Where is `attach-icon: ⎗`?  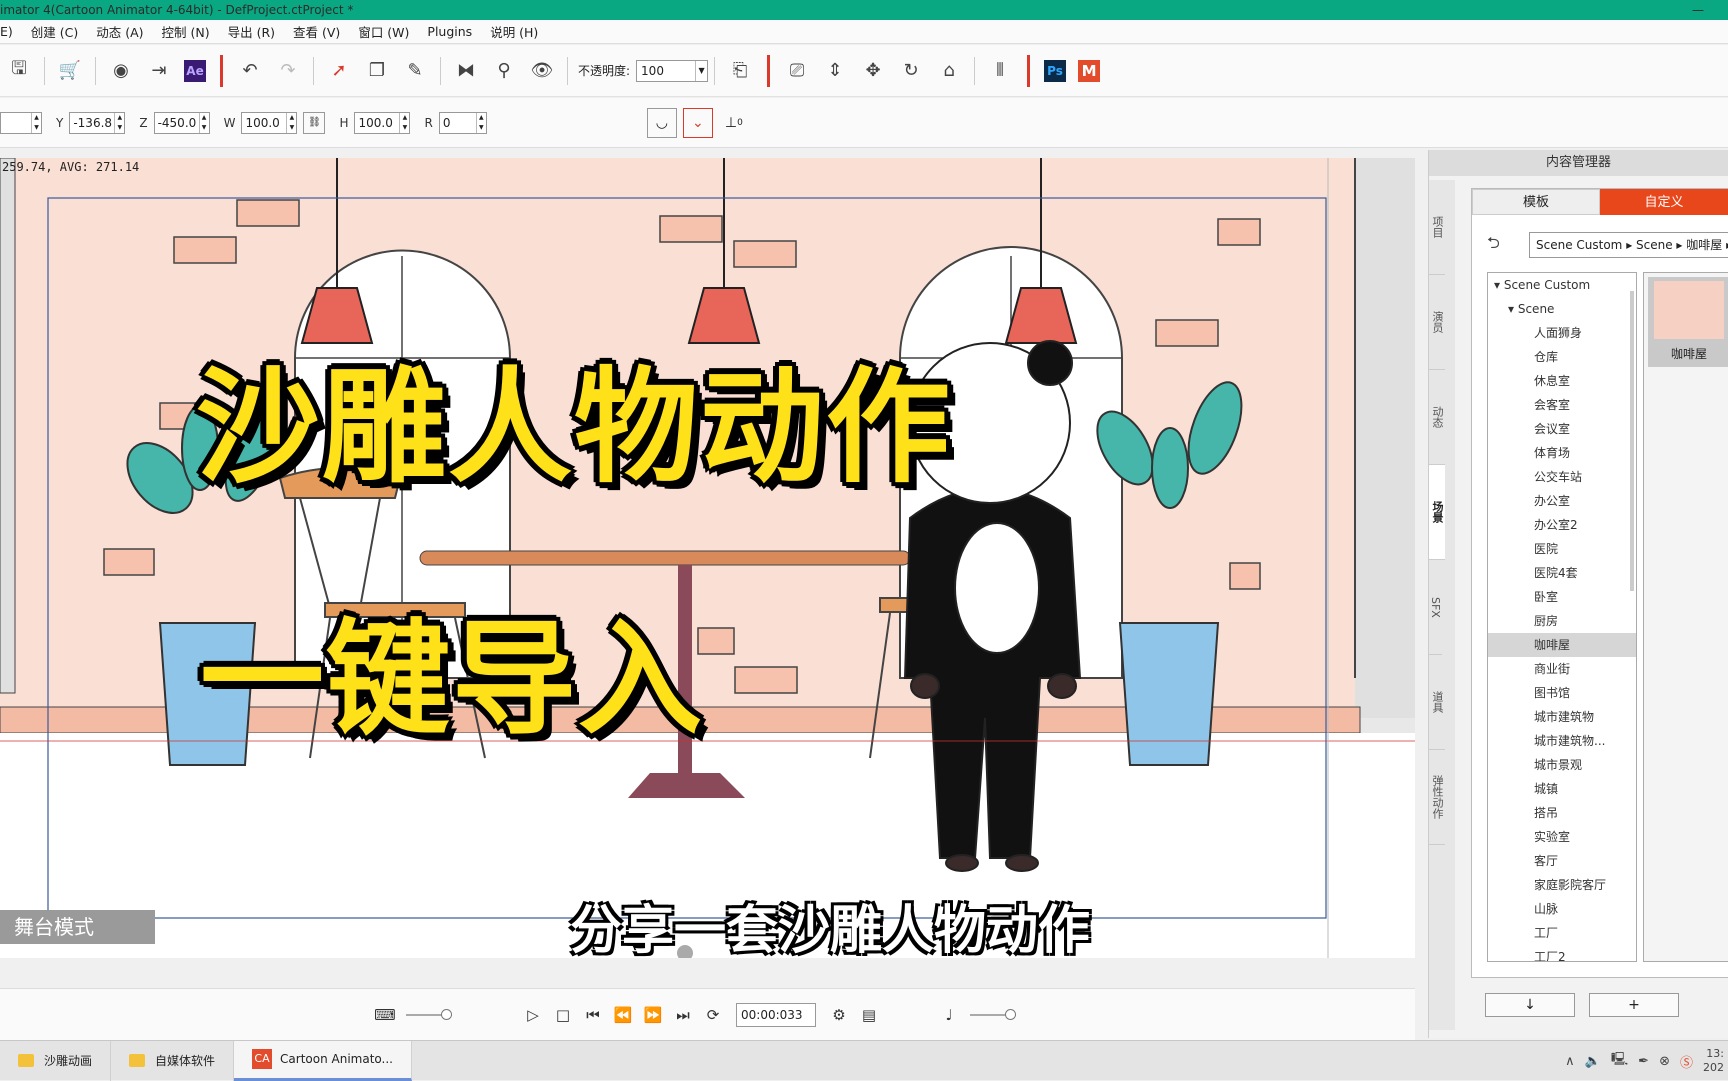 attach-icon: ⎗ is located at coordinates (740, 71).